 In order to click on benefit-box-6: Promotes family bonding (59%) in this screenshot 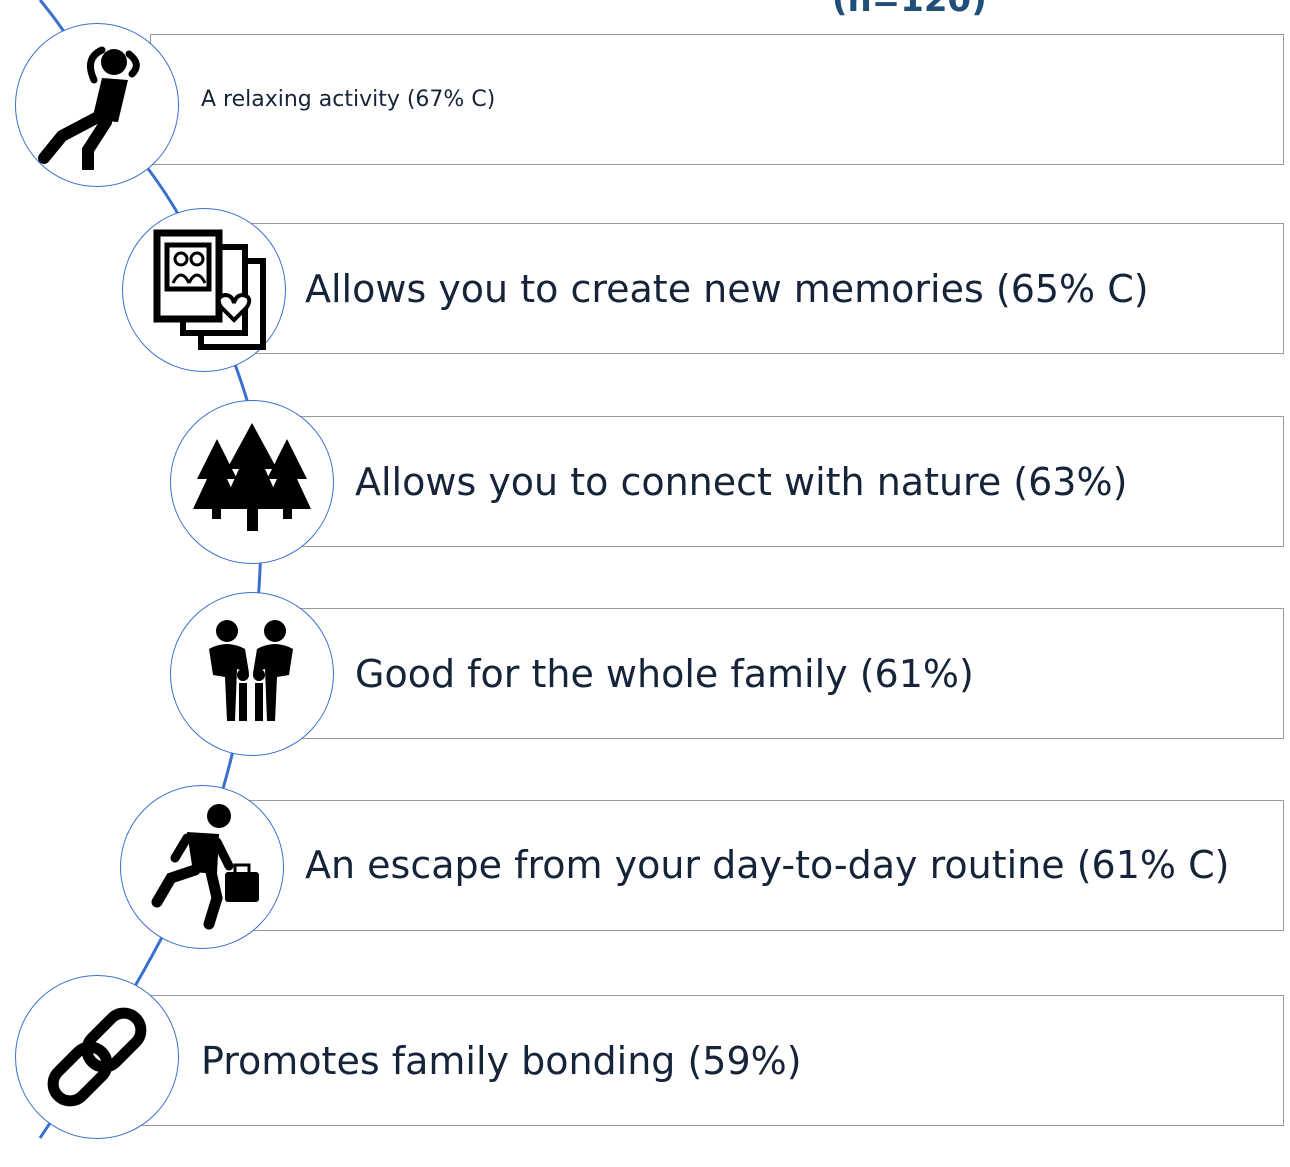, I will do `click(704, 1060)`.